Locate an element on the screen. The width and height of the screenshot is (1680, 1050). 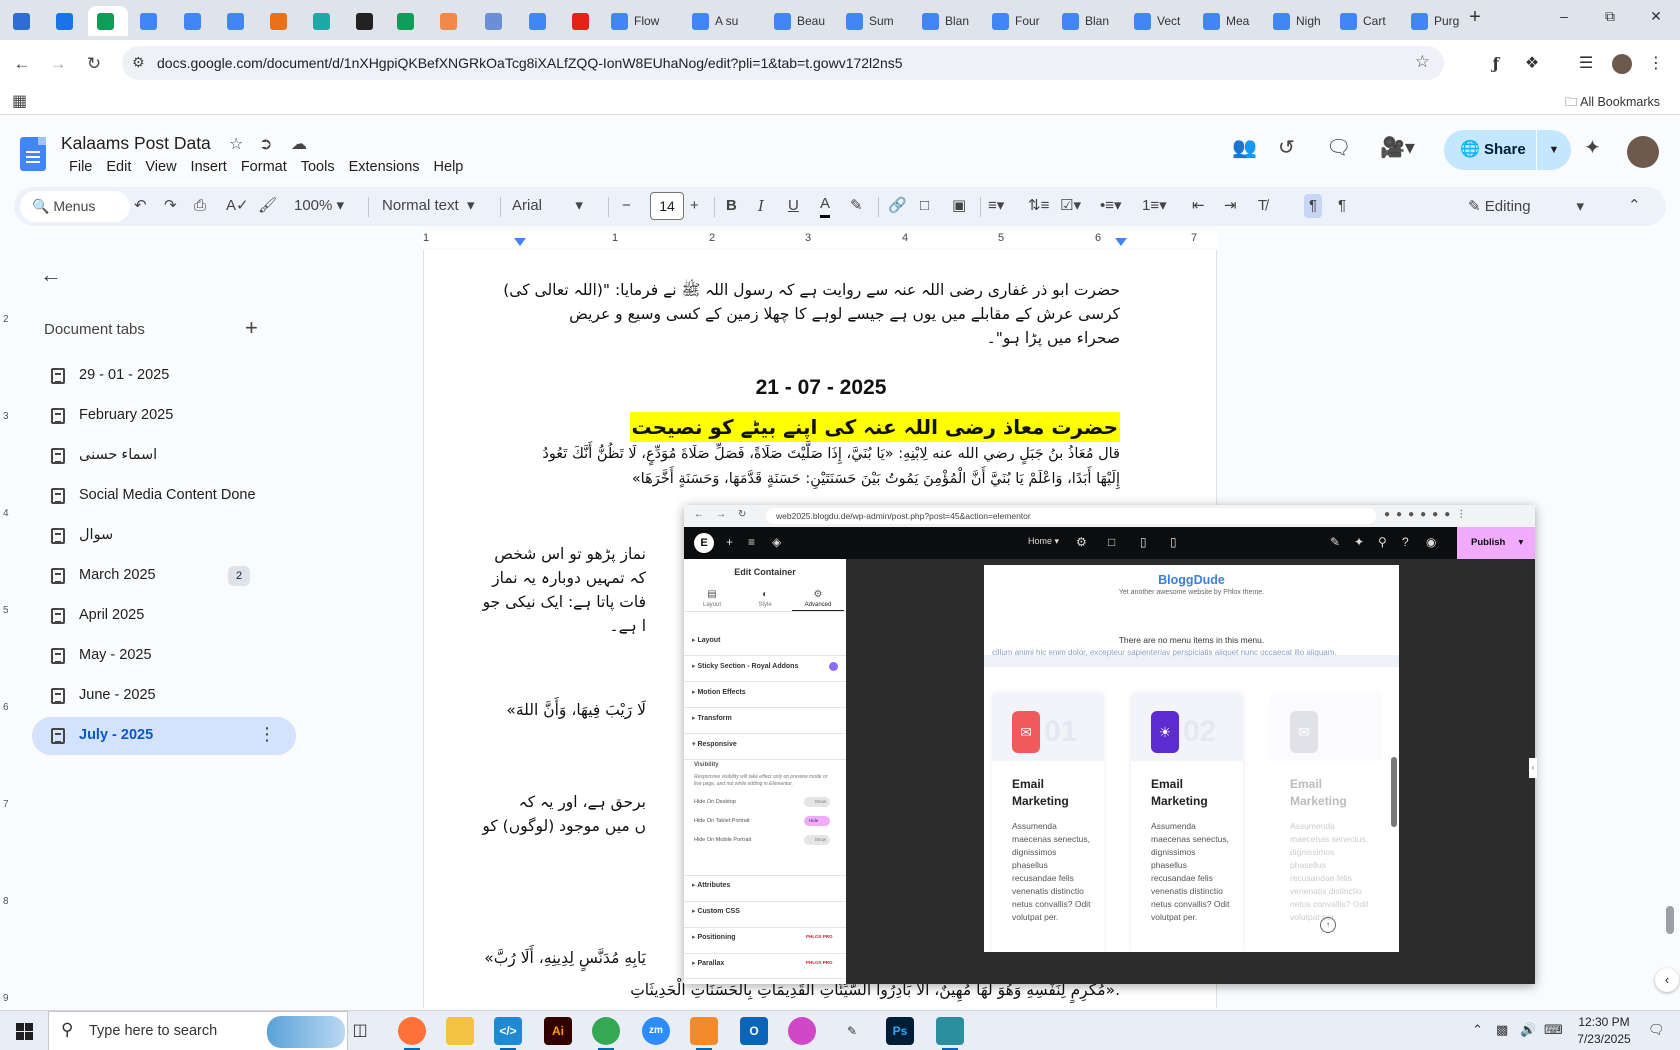
decrease-font-size-icon: − is located at coordinates (626, 206).